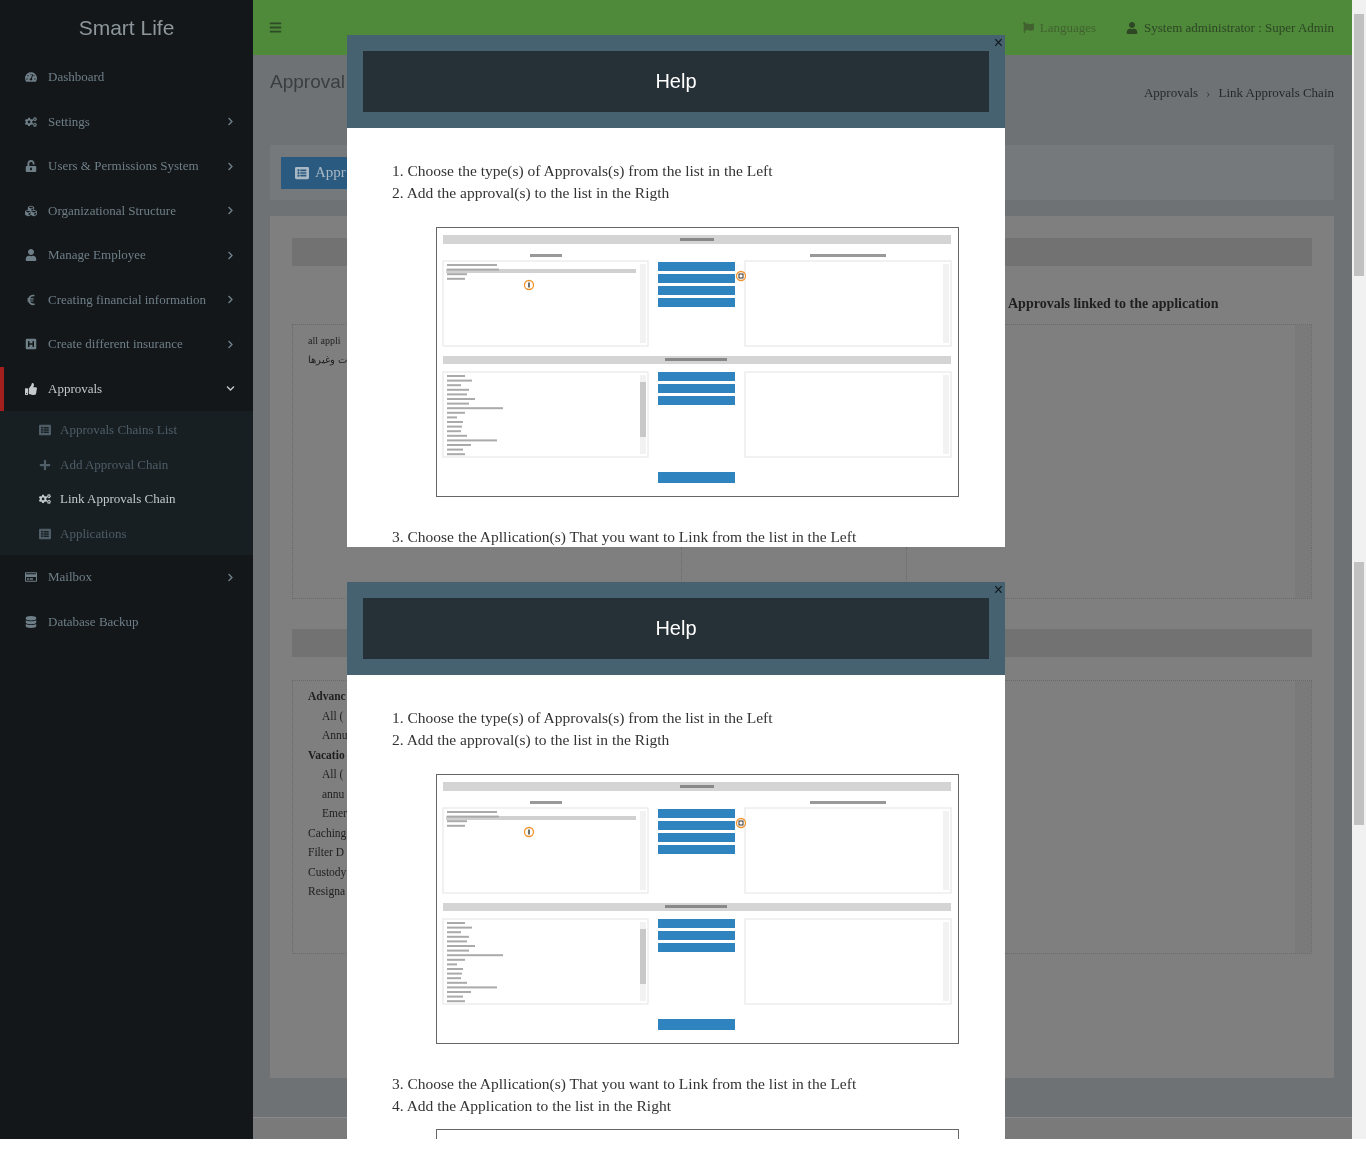 The height and width of the screenshot is (1169, 1366). I want to click on list-option: Advanc, so click(327, 696).